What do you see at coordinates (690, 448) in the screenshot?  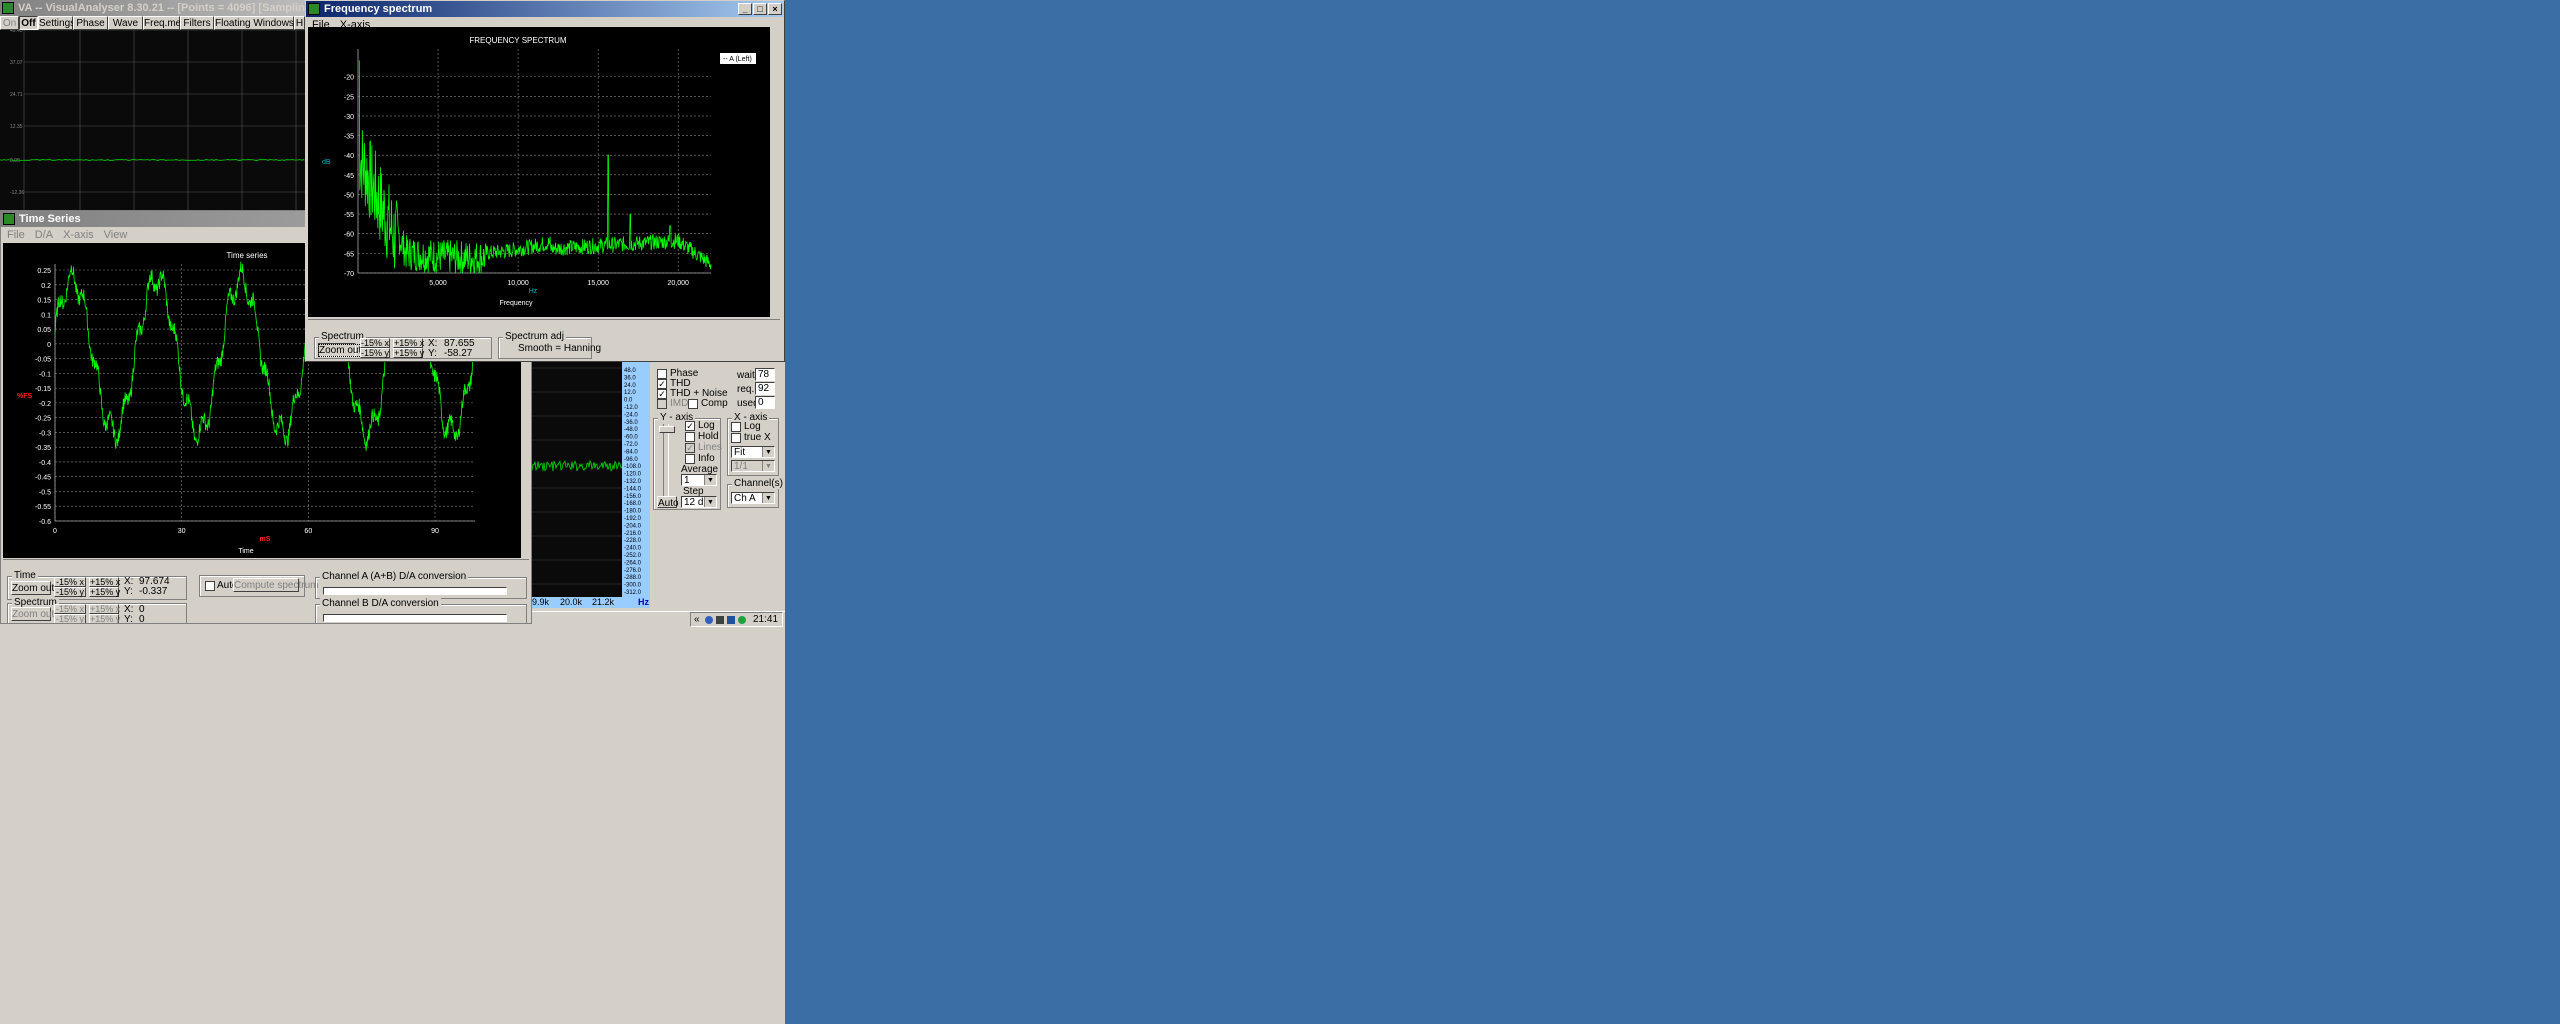 I see `lines-checkbox: ✓` at bounding box center [690, 448].